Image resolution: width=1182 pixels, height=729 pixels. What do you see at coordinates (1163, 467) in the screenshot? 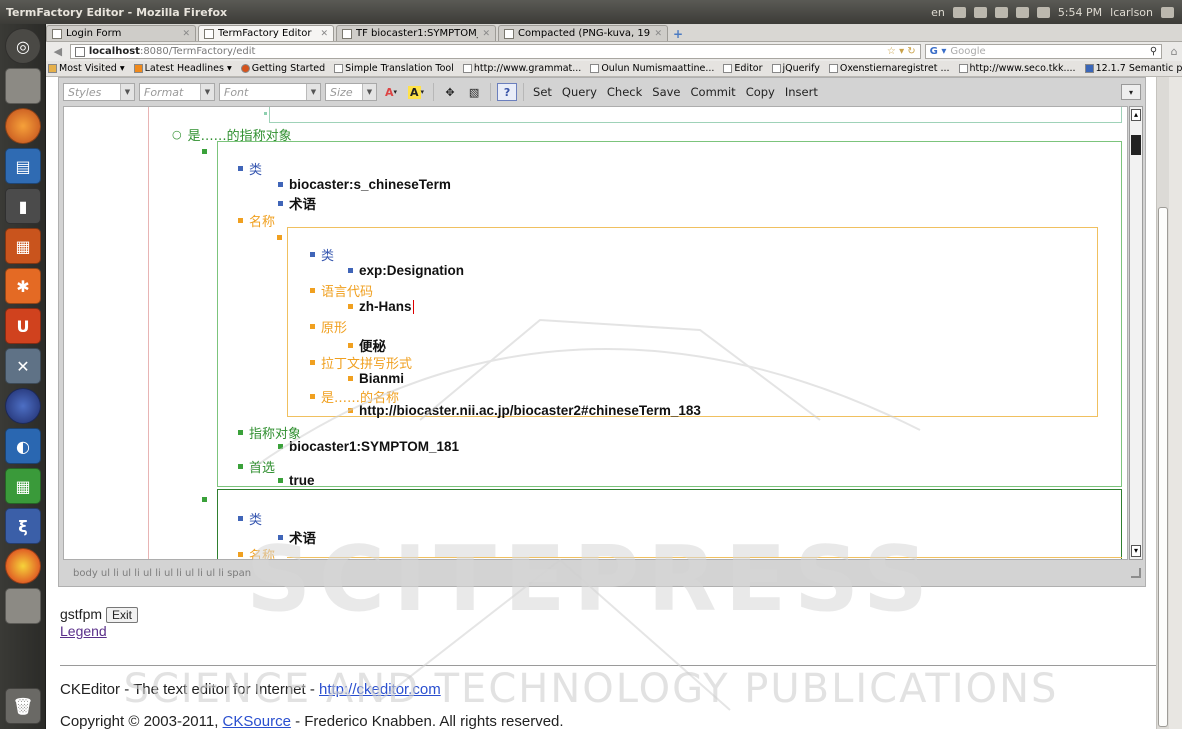
I see `page-scroll-thumb` at bounding box center [1163, 467].